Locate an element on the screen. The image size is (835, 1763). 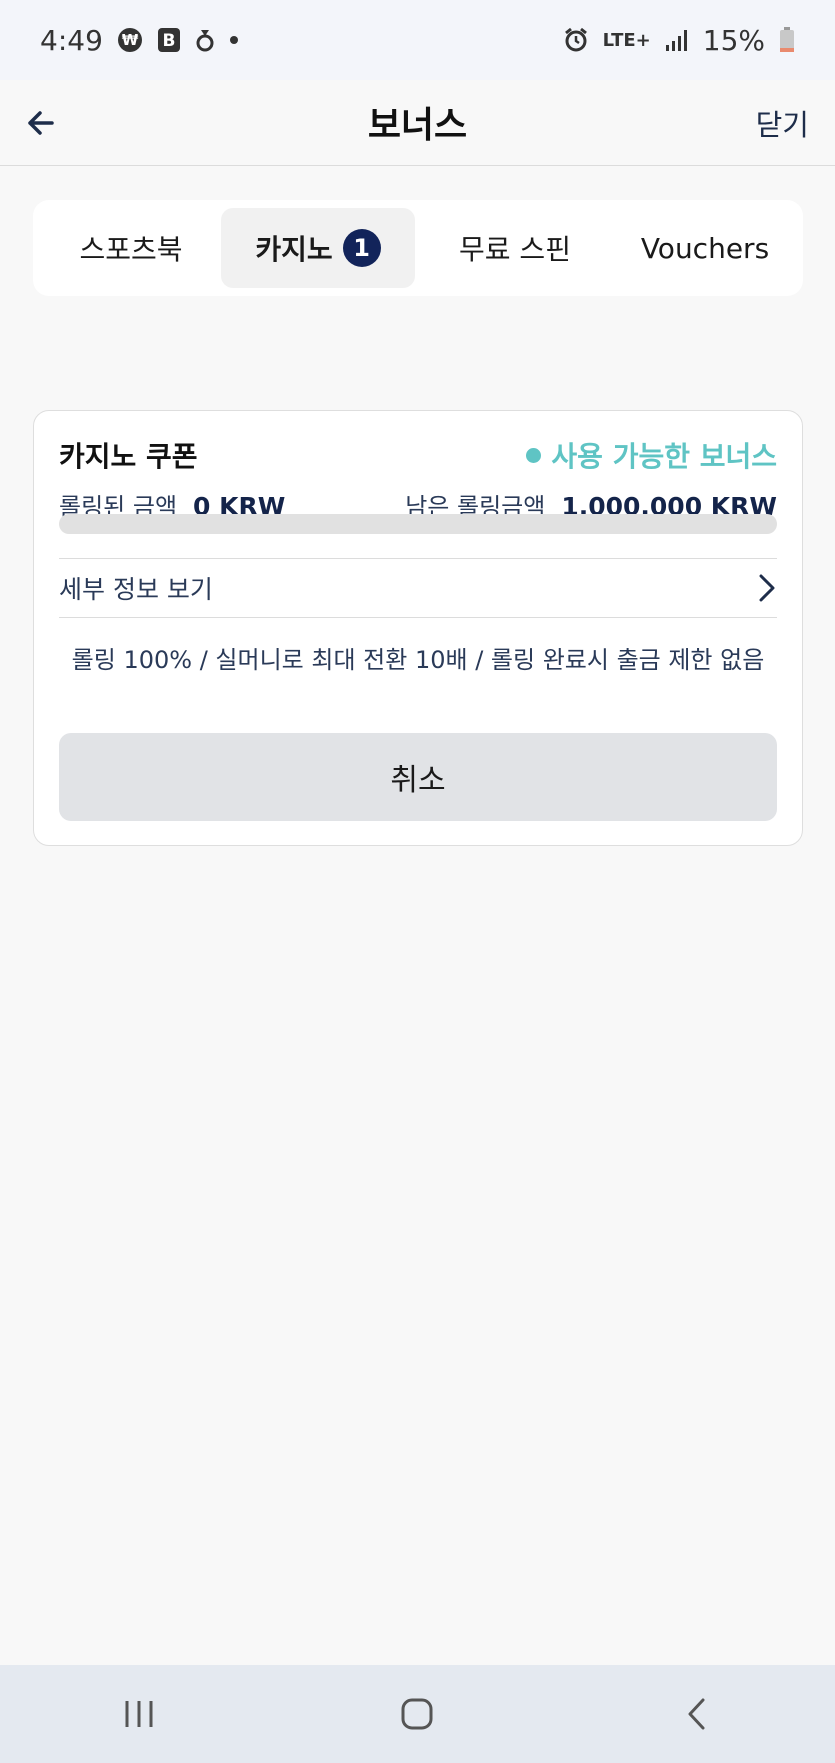
status-badge: 사용 가능한 보너스 is located at coordinates (651, 455).